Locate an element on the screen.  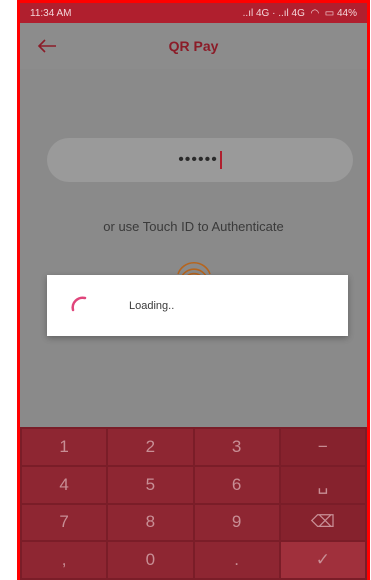
pin-input: •••••• is located at coordinates (200, 160).